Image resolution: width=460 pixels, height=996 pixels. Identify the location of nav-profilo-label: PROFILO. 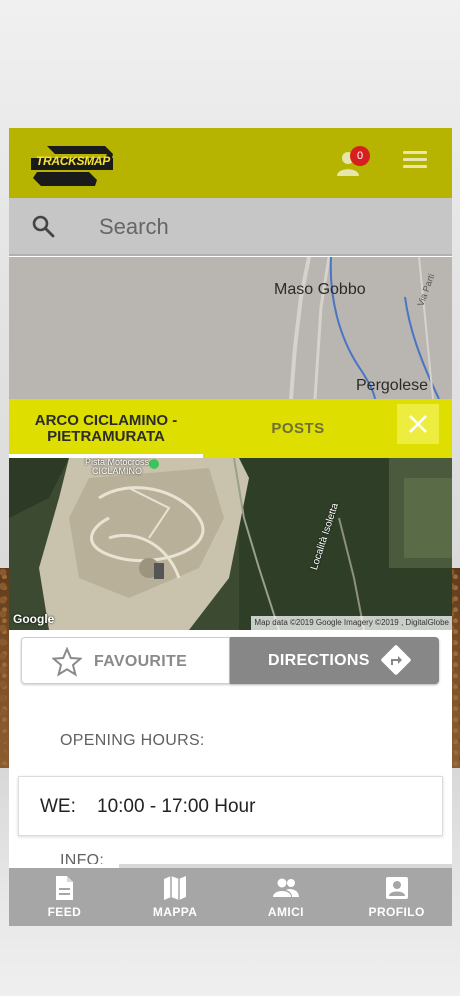
(396, 912).